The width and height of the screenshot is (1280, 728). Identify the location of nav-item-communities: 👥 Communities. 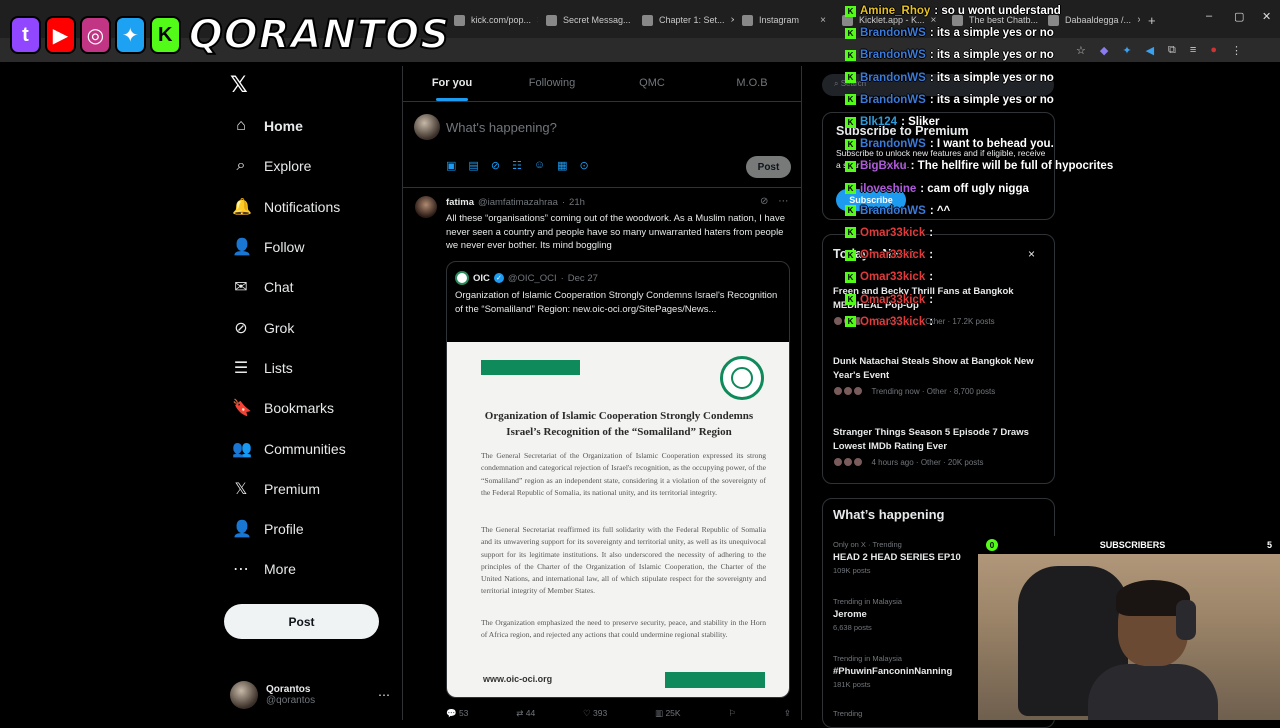
(309, 448).